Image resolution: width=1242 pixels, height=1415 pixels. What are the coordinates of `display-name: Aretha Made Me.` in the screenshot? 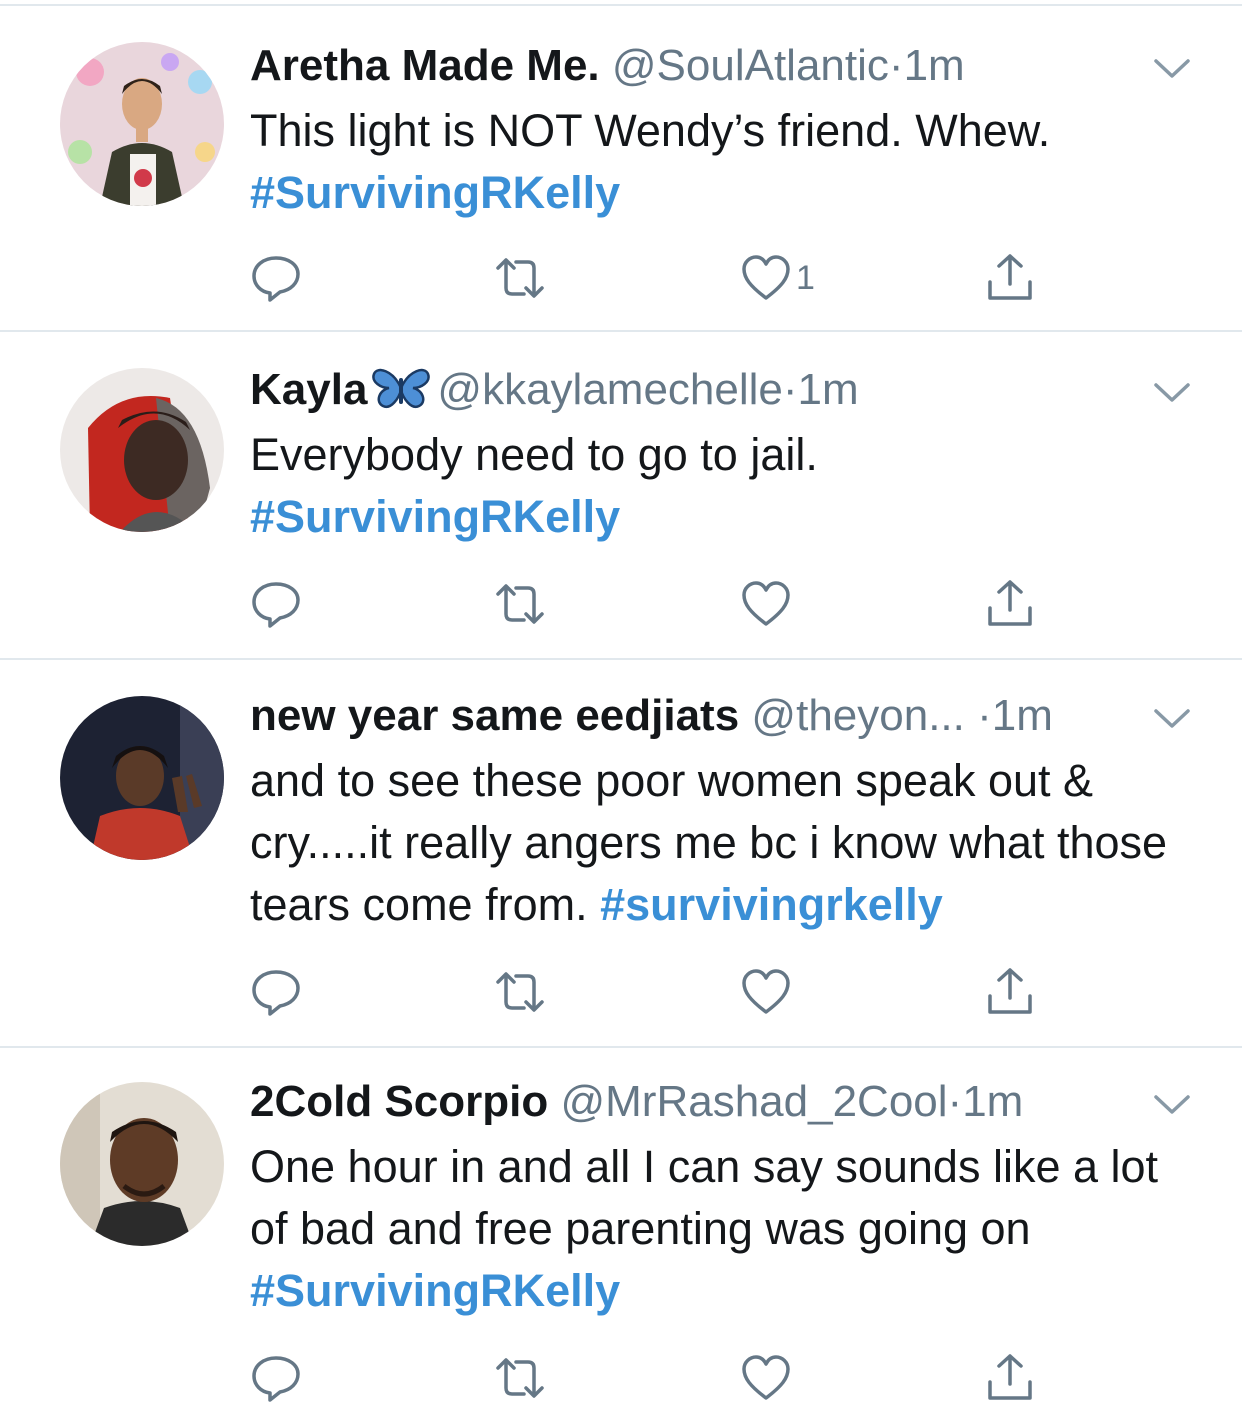 It's located at (425, 65).